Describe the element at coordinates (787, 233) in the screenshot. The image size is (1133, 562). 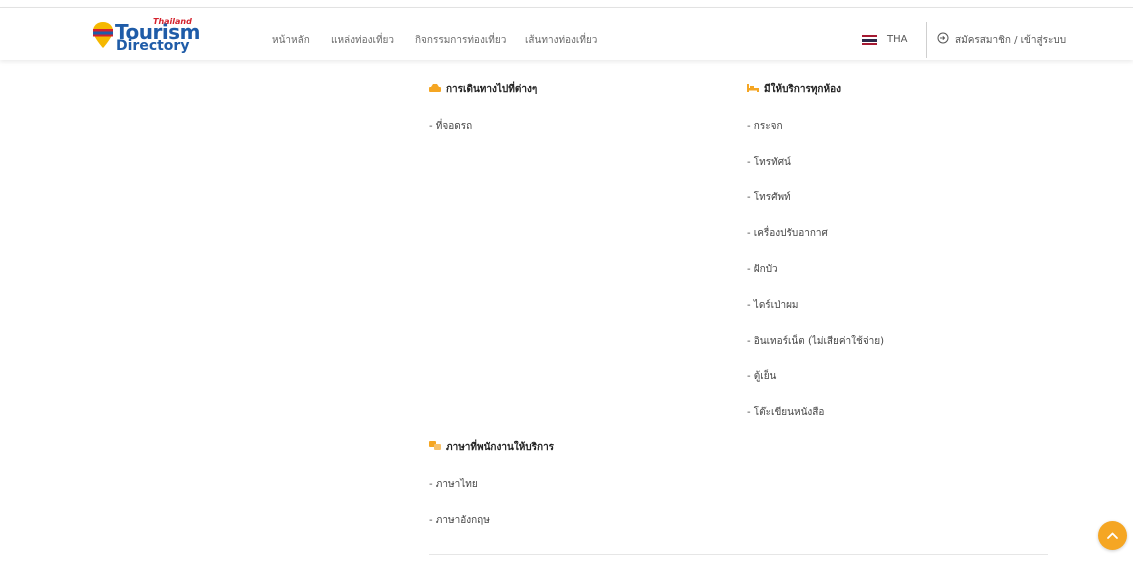
I see `room-service-item: - เครื่องปรับอากาศ` at that location.